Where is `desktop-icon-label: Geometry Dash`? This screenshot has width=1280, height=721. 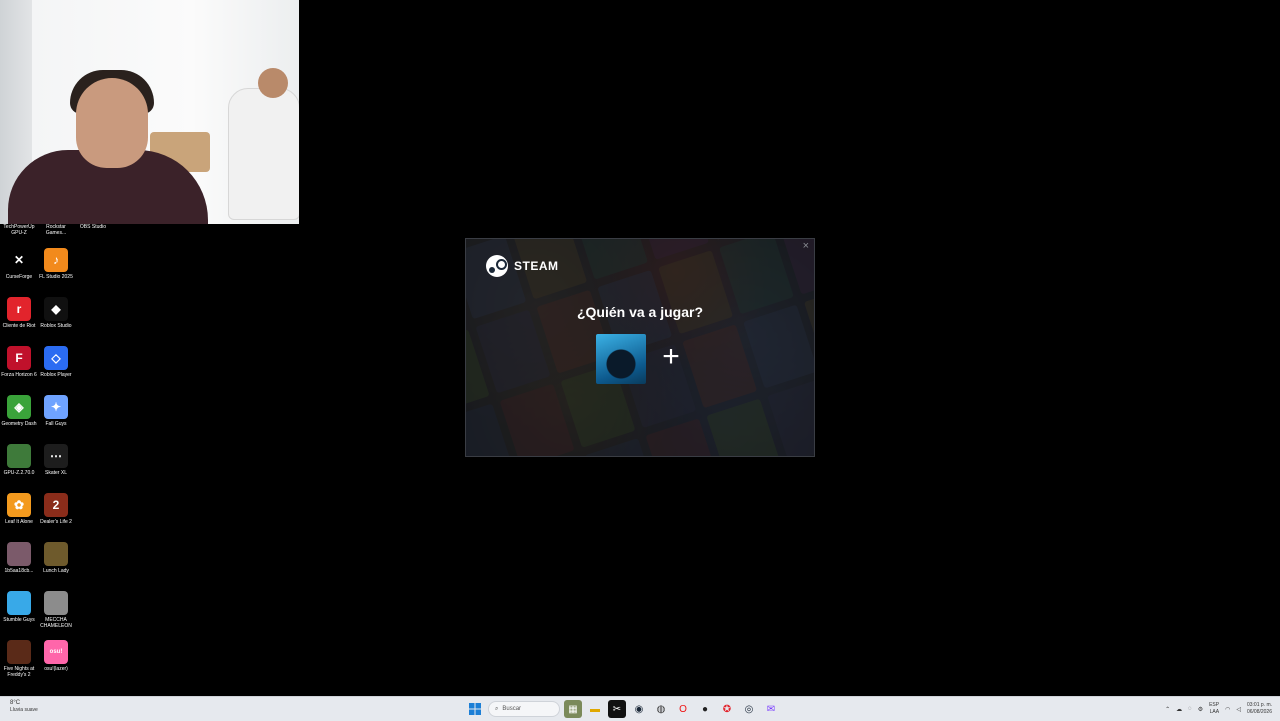
desktop-icon-label: Geometry Dash is located at coordinates (19, 424).